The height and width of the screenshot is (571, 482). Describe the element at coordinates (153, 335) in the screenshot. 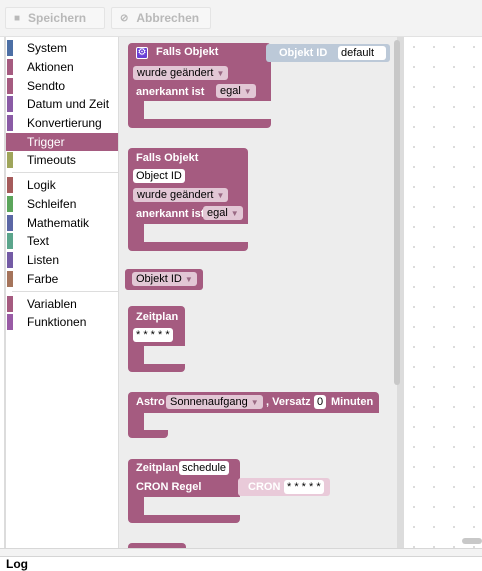

I see `cron-field: * * * * *` at that location.